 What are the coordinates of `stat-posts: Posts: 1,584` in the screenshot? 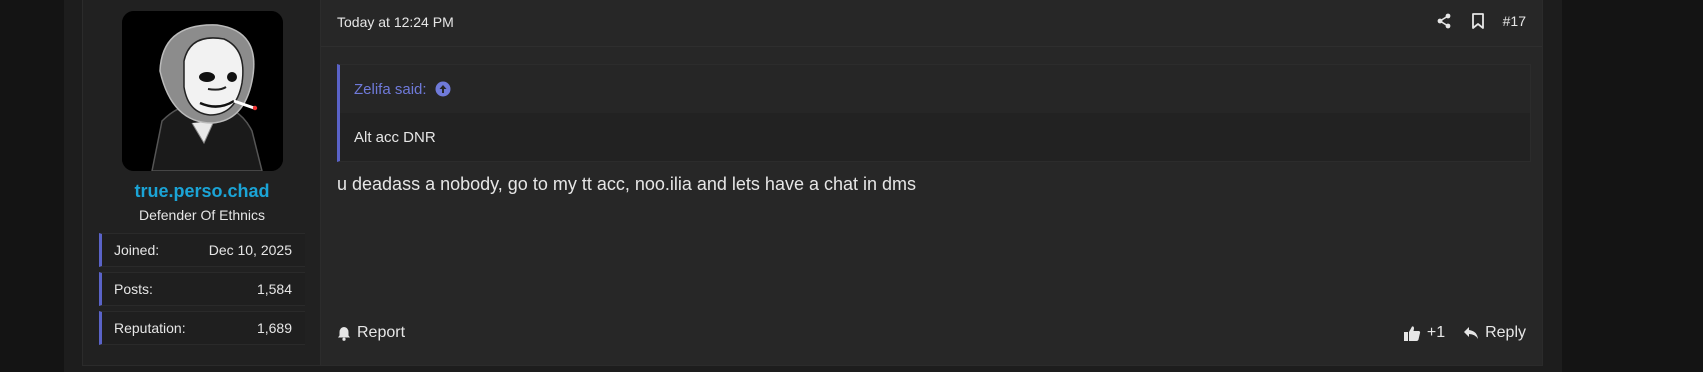 It's located at (202, 289).